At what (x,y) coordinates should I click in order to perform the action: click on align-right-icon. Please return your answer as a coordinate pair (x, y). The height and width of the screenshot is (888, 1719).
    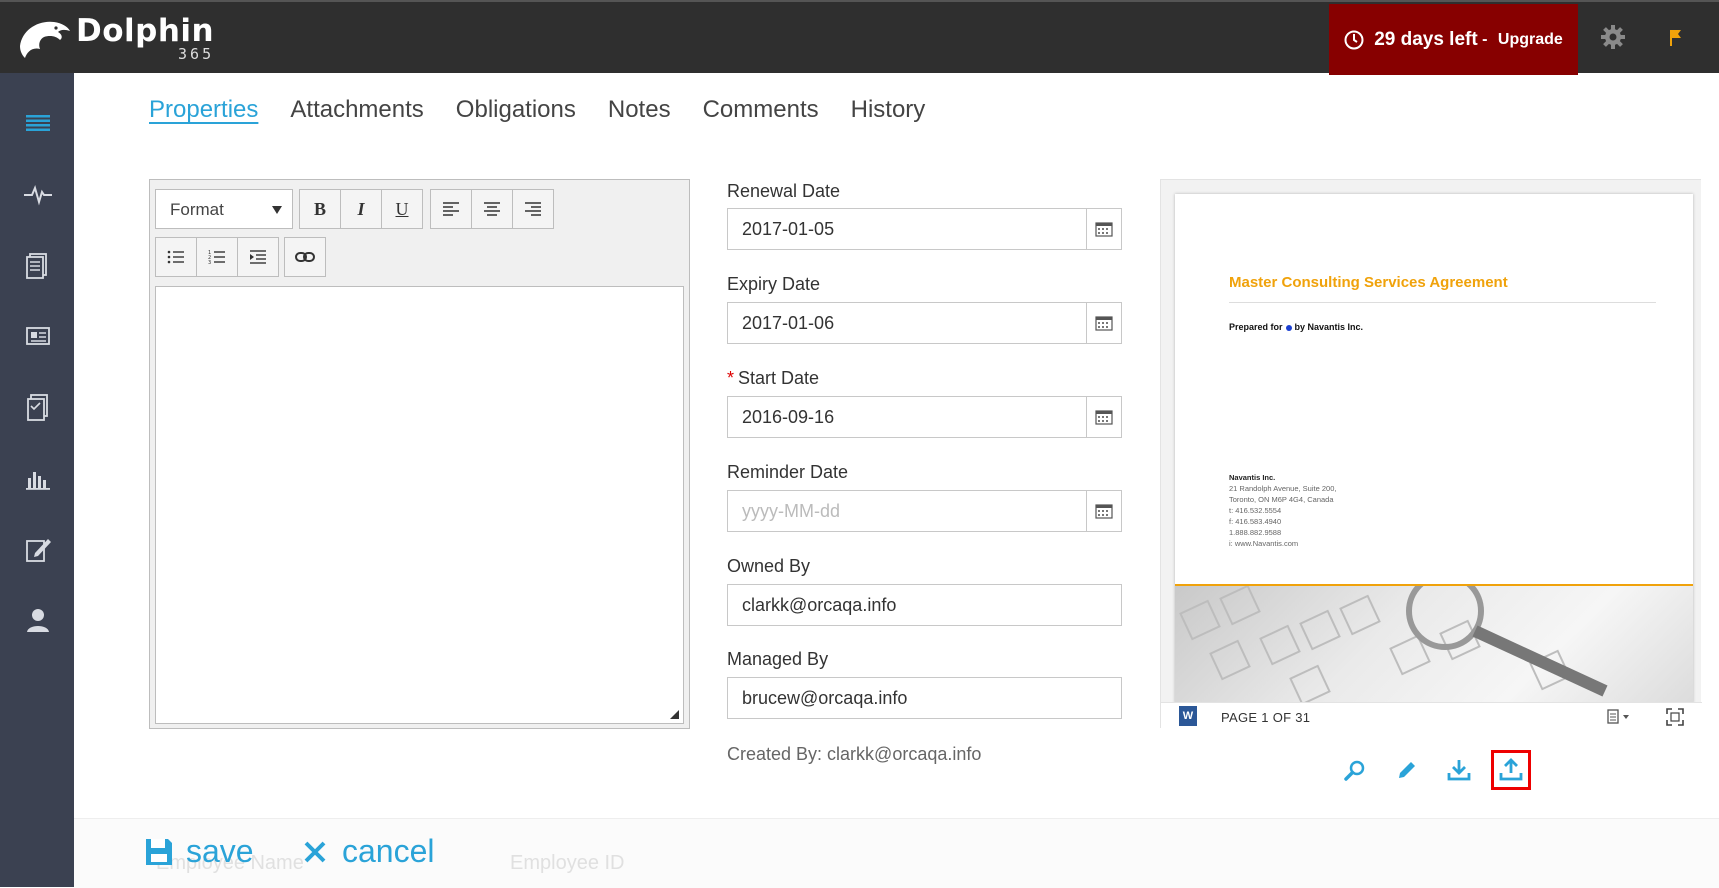
    Looking at the image, I should click on (533, 209).